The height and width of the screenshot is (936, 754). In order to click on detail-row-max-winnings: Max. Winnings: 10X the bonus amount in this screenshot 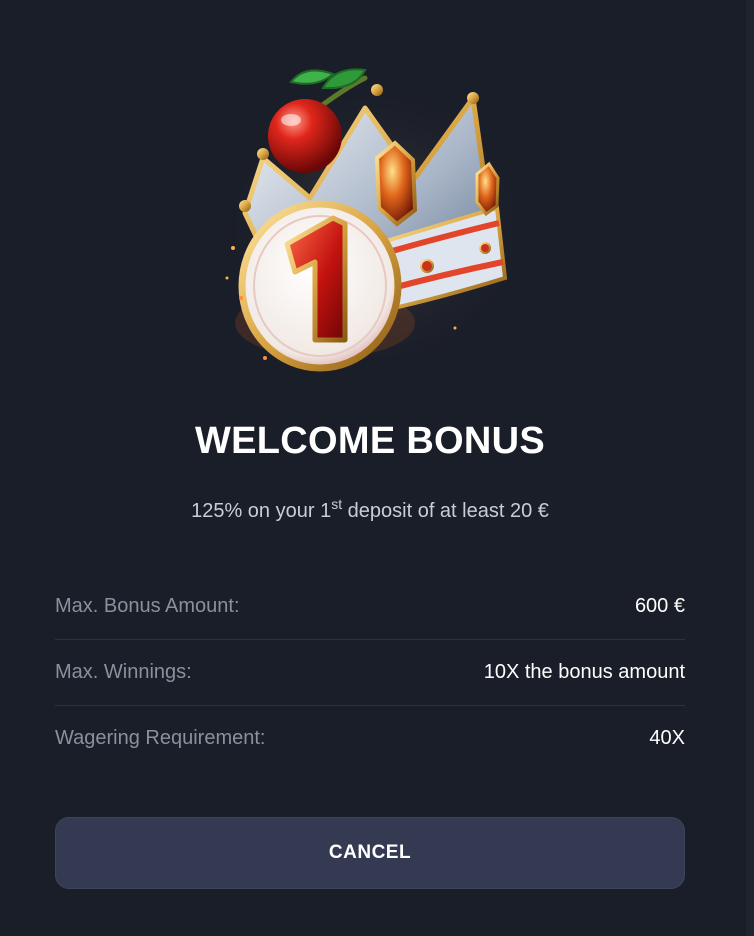, I will do `click(370, 673)`.